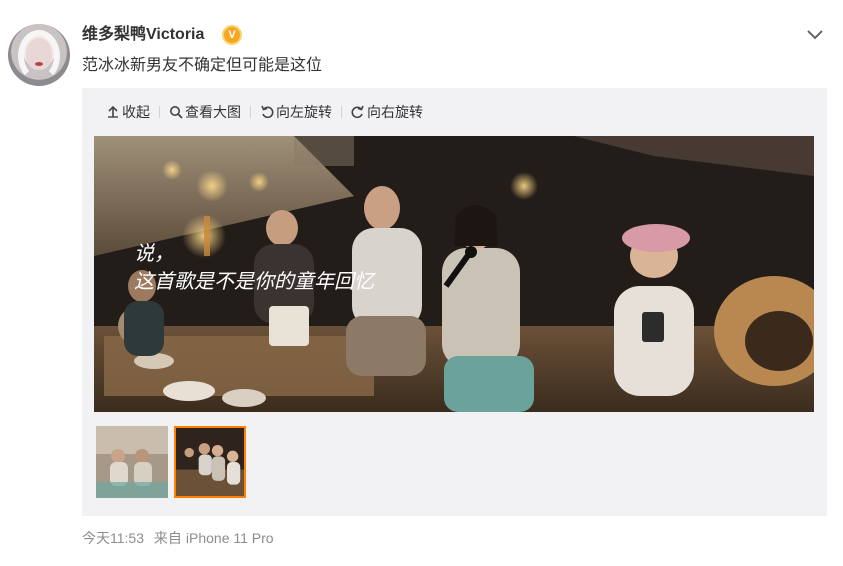 Image resolution: width=843 pixels, height=566 pixels. What do you see at coordinates (39, 55) in the screenshot?
I see `user-avatar` at bounding box center [39, 55].